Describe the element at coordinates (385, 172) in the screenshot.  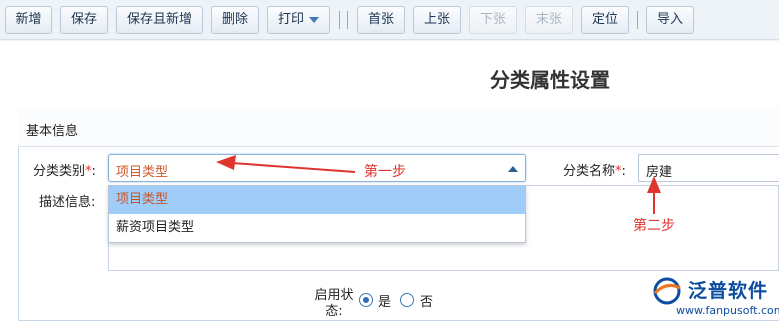
I see `step1-annotation: 第一步` at that location.